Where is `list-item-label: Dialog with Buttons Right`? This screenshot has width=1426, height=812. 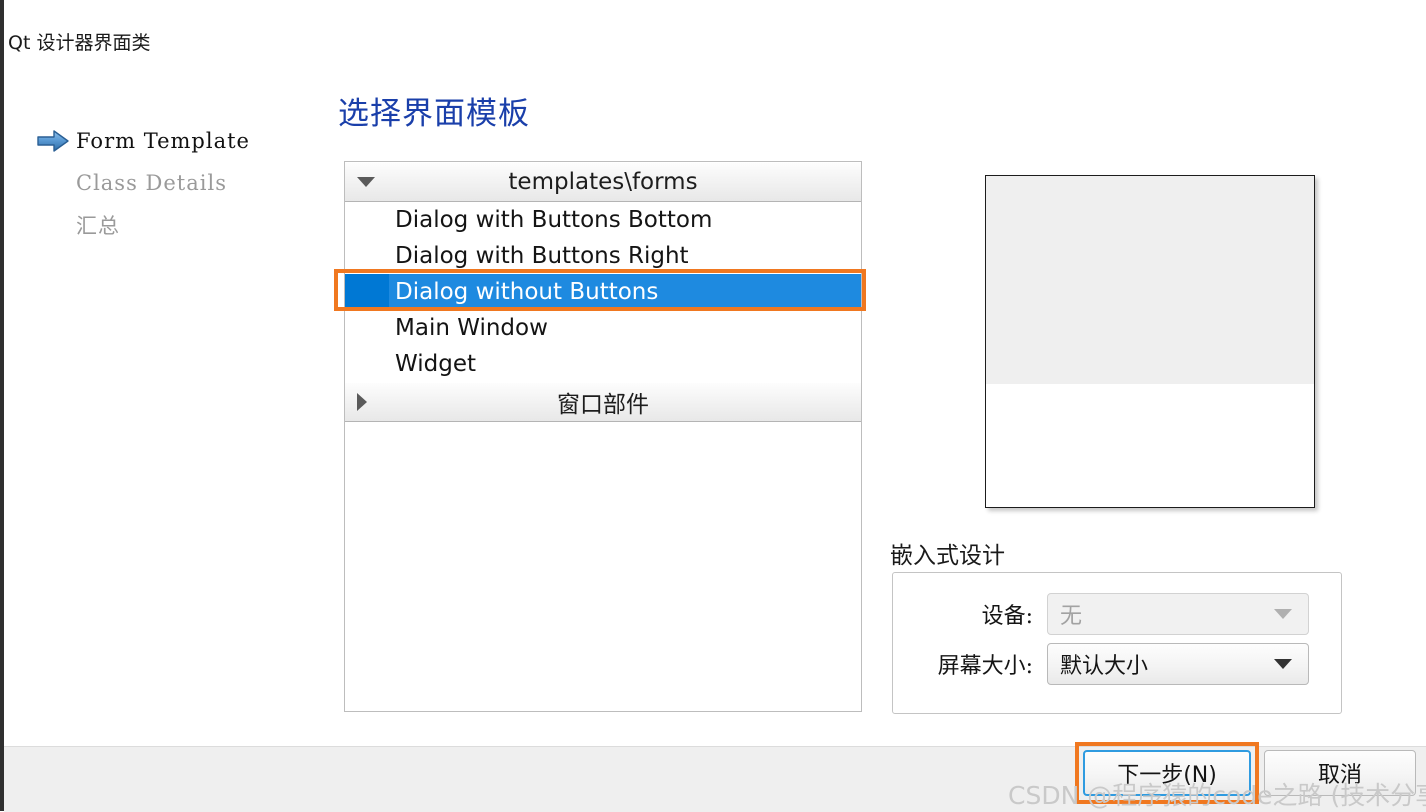
list-item-label: Dialog with Buttons Right is located at coordinates (542, 256).